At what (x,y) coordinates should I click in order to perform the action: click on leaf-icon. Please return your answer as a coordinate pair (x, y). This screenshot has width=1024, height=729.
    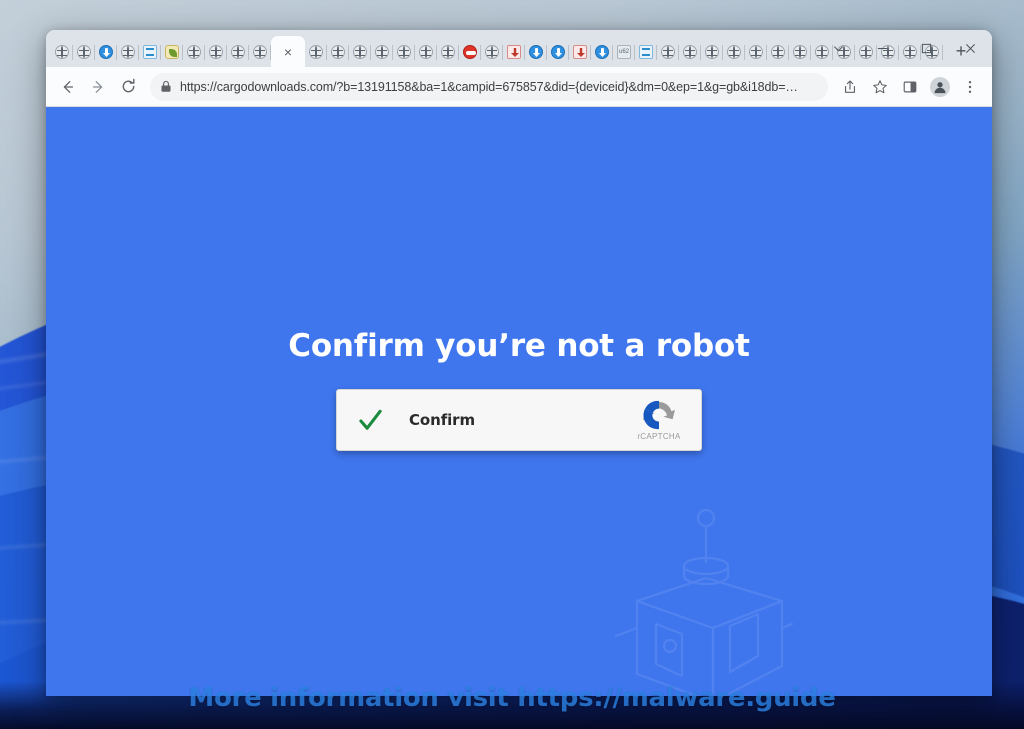
    Looking at the image, I should click on (172, 52).